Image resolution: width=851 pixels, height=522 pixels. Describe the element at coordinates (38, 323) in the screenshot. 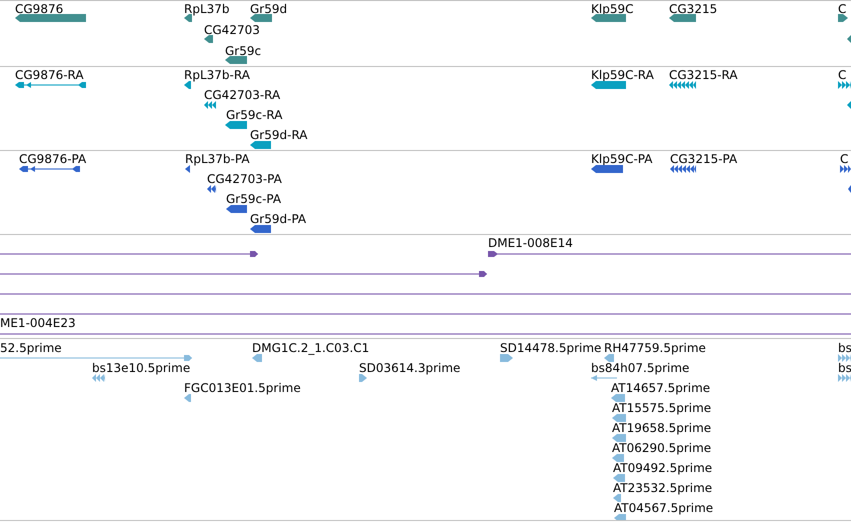

I see `feature-label: ME1-004E23` at that location.